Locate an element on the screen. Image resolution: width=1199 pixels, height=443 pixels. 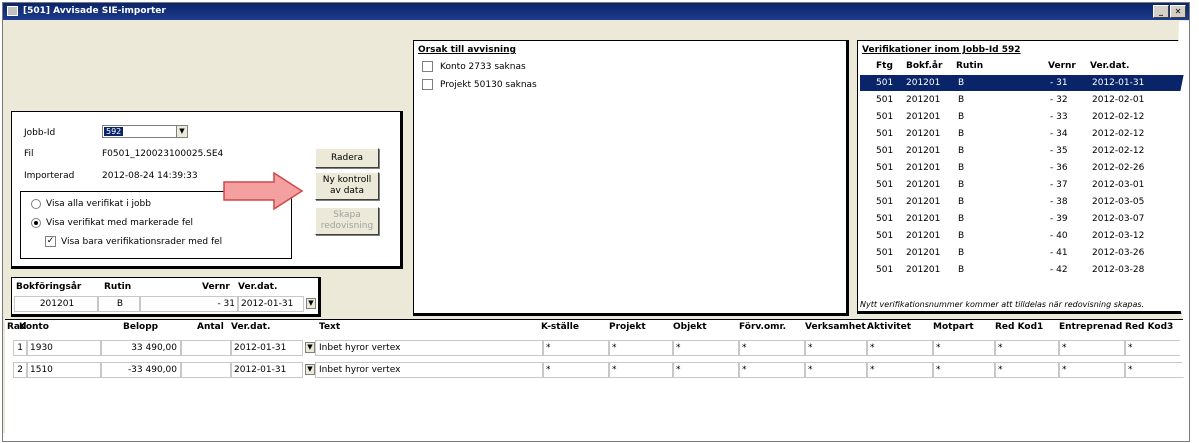
ver-vernr: - 40 is located at coordinates (1059, 236).